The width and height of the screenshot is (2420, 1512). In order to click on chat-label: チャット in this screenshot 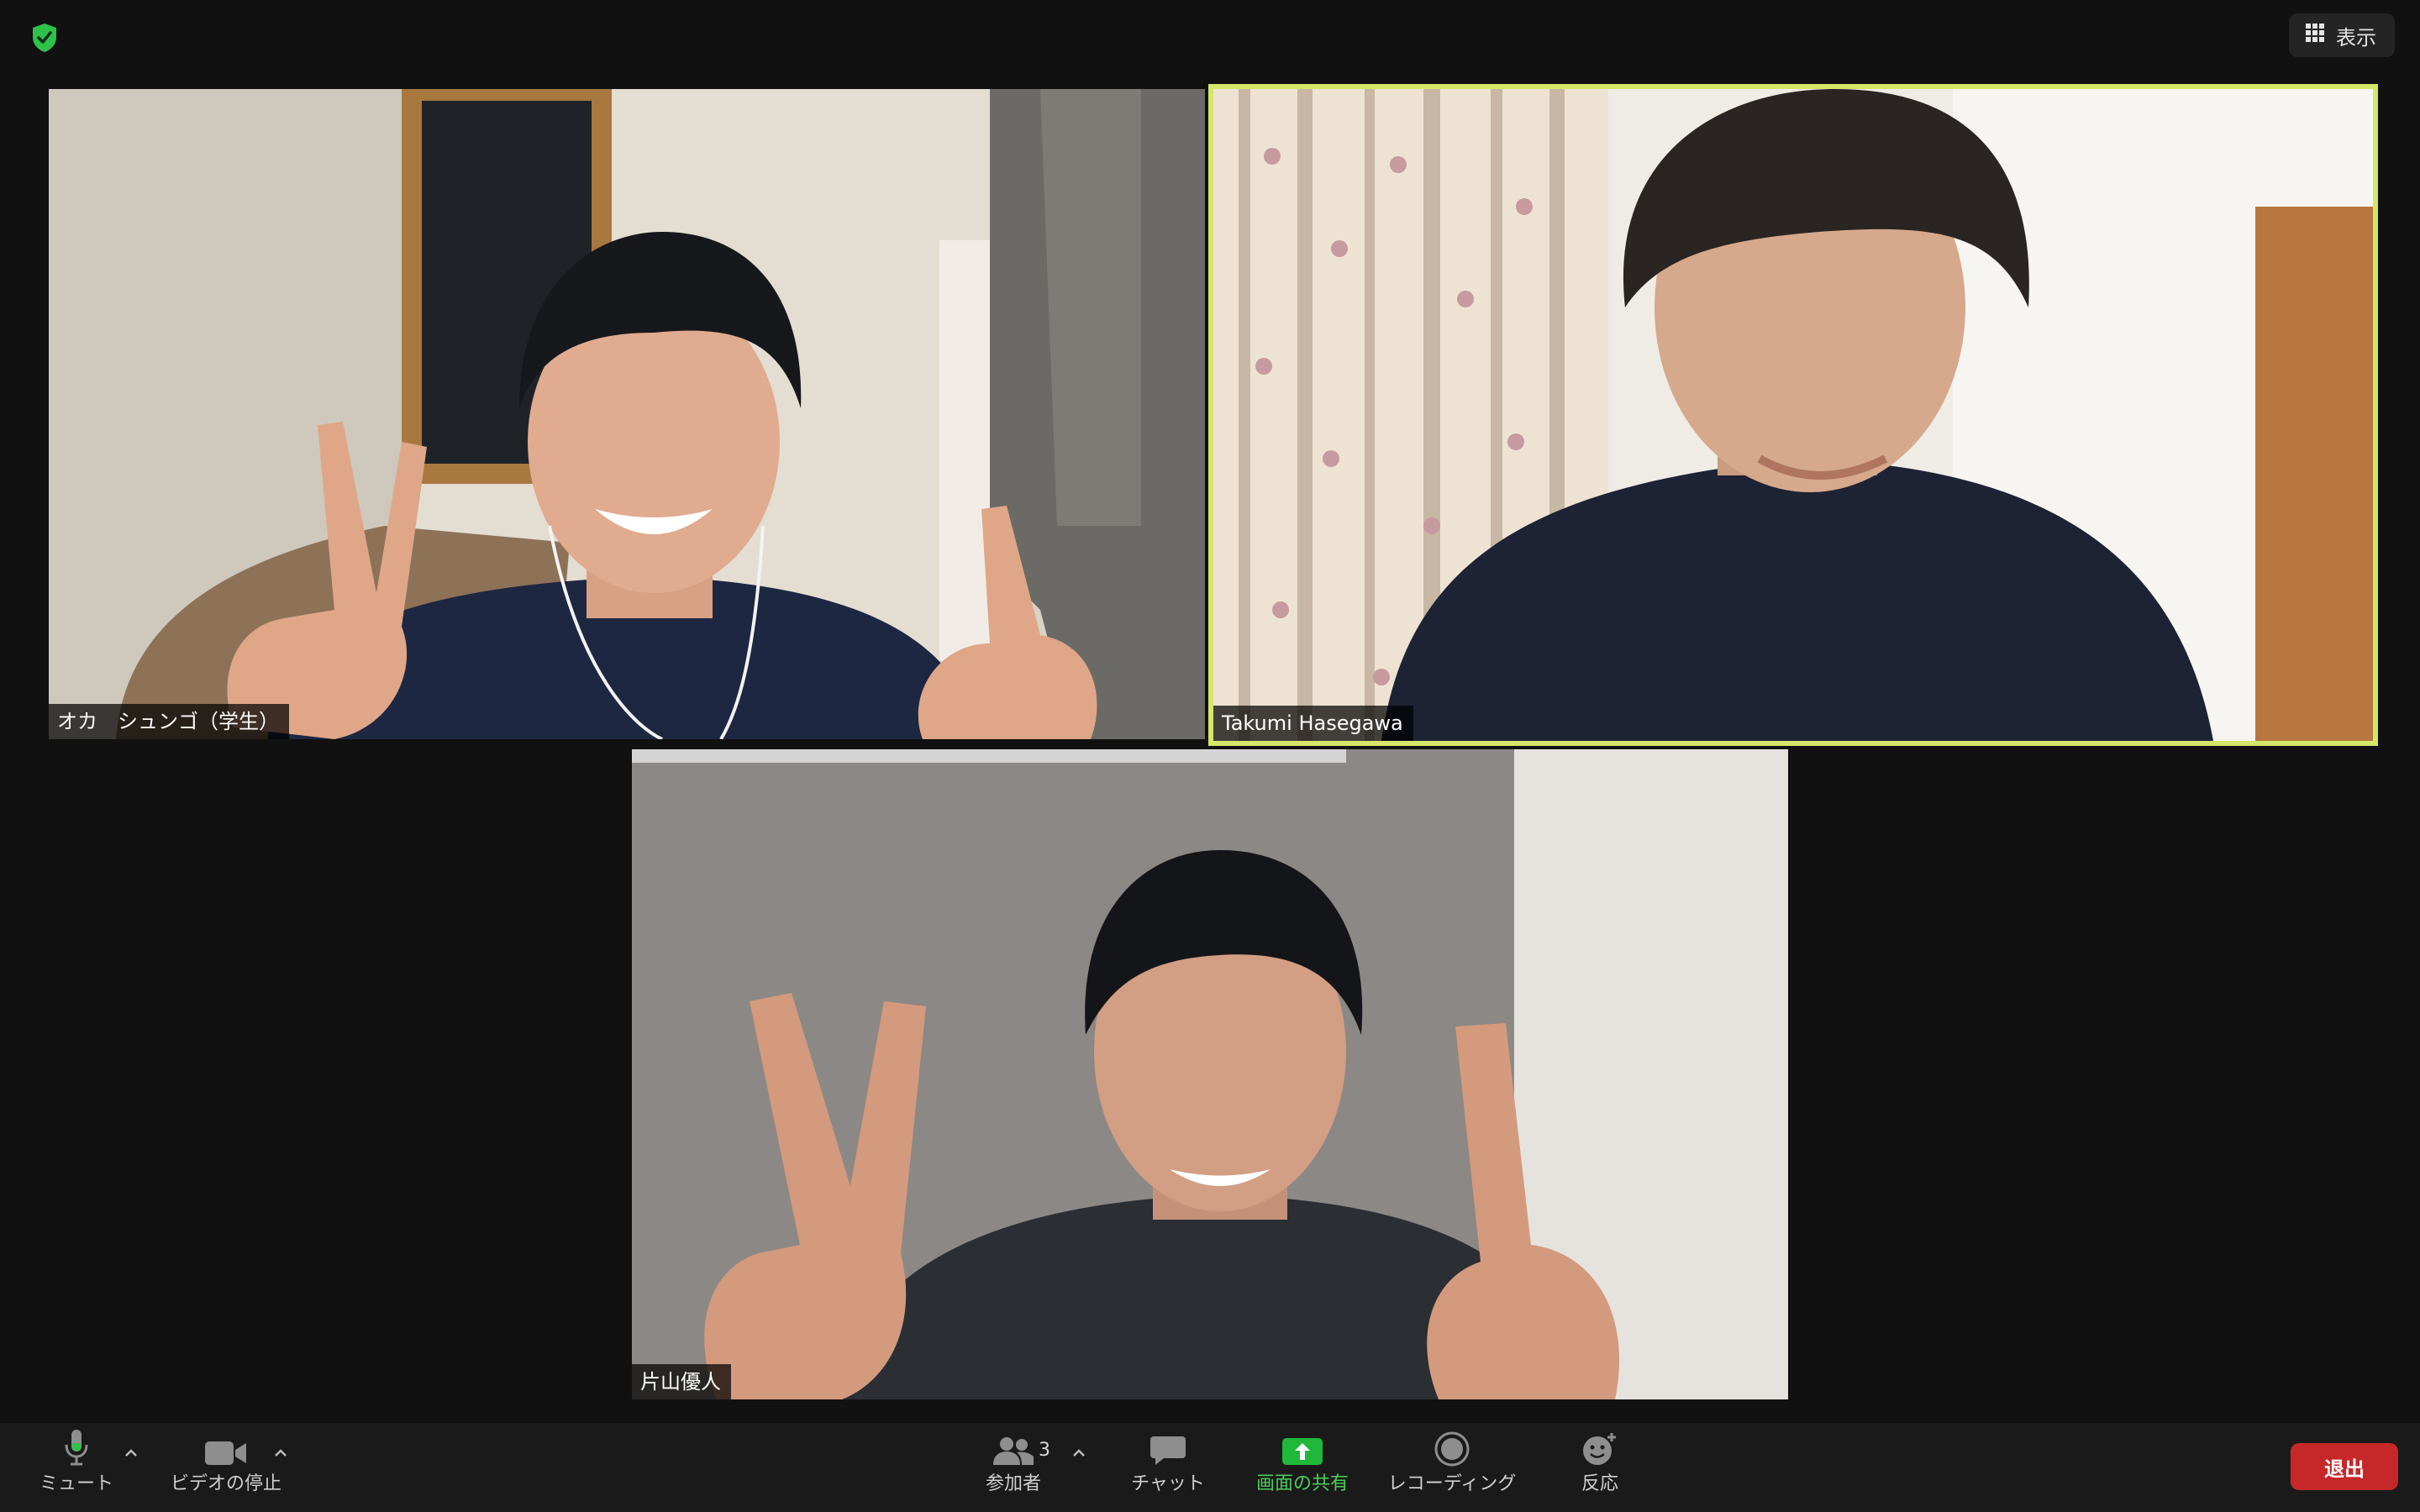, I will do `click(1168, 1483)`.